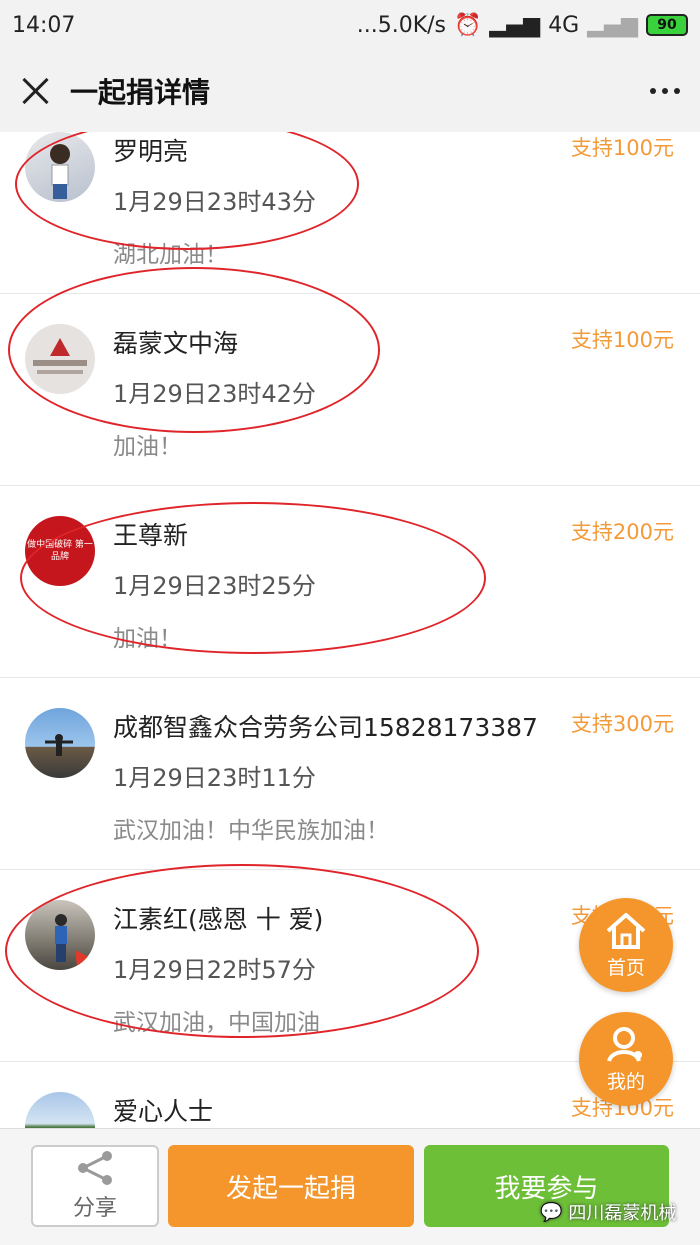  I want to click on home-label: 首页, so click(625, 967).